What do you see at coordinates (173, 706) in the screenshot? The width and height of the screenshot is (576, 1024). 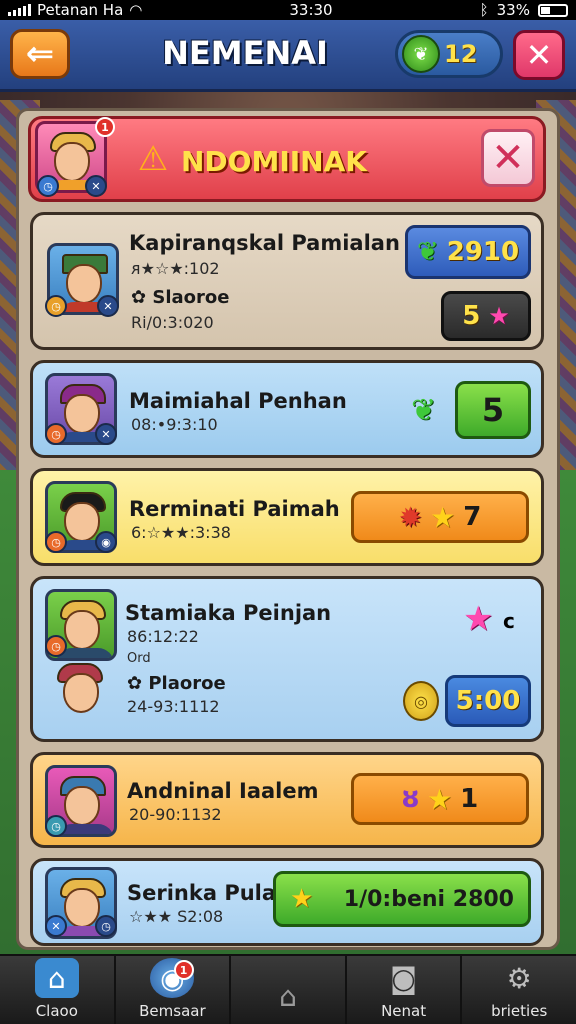 I see `player-stat-3: 24-93:1112` at bounding box center [173, 706].